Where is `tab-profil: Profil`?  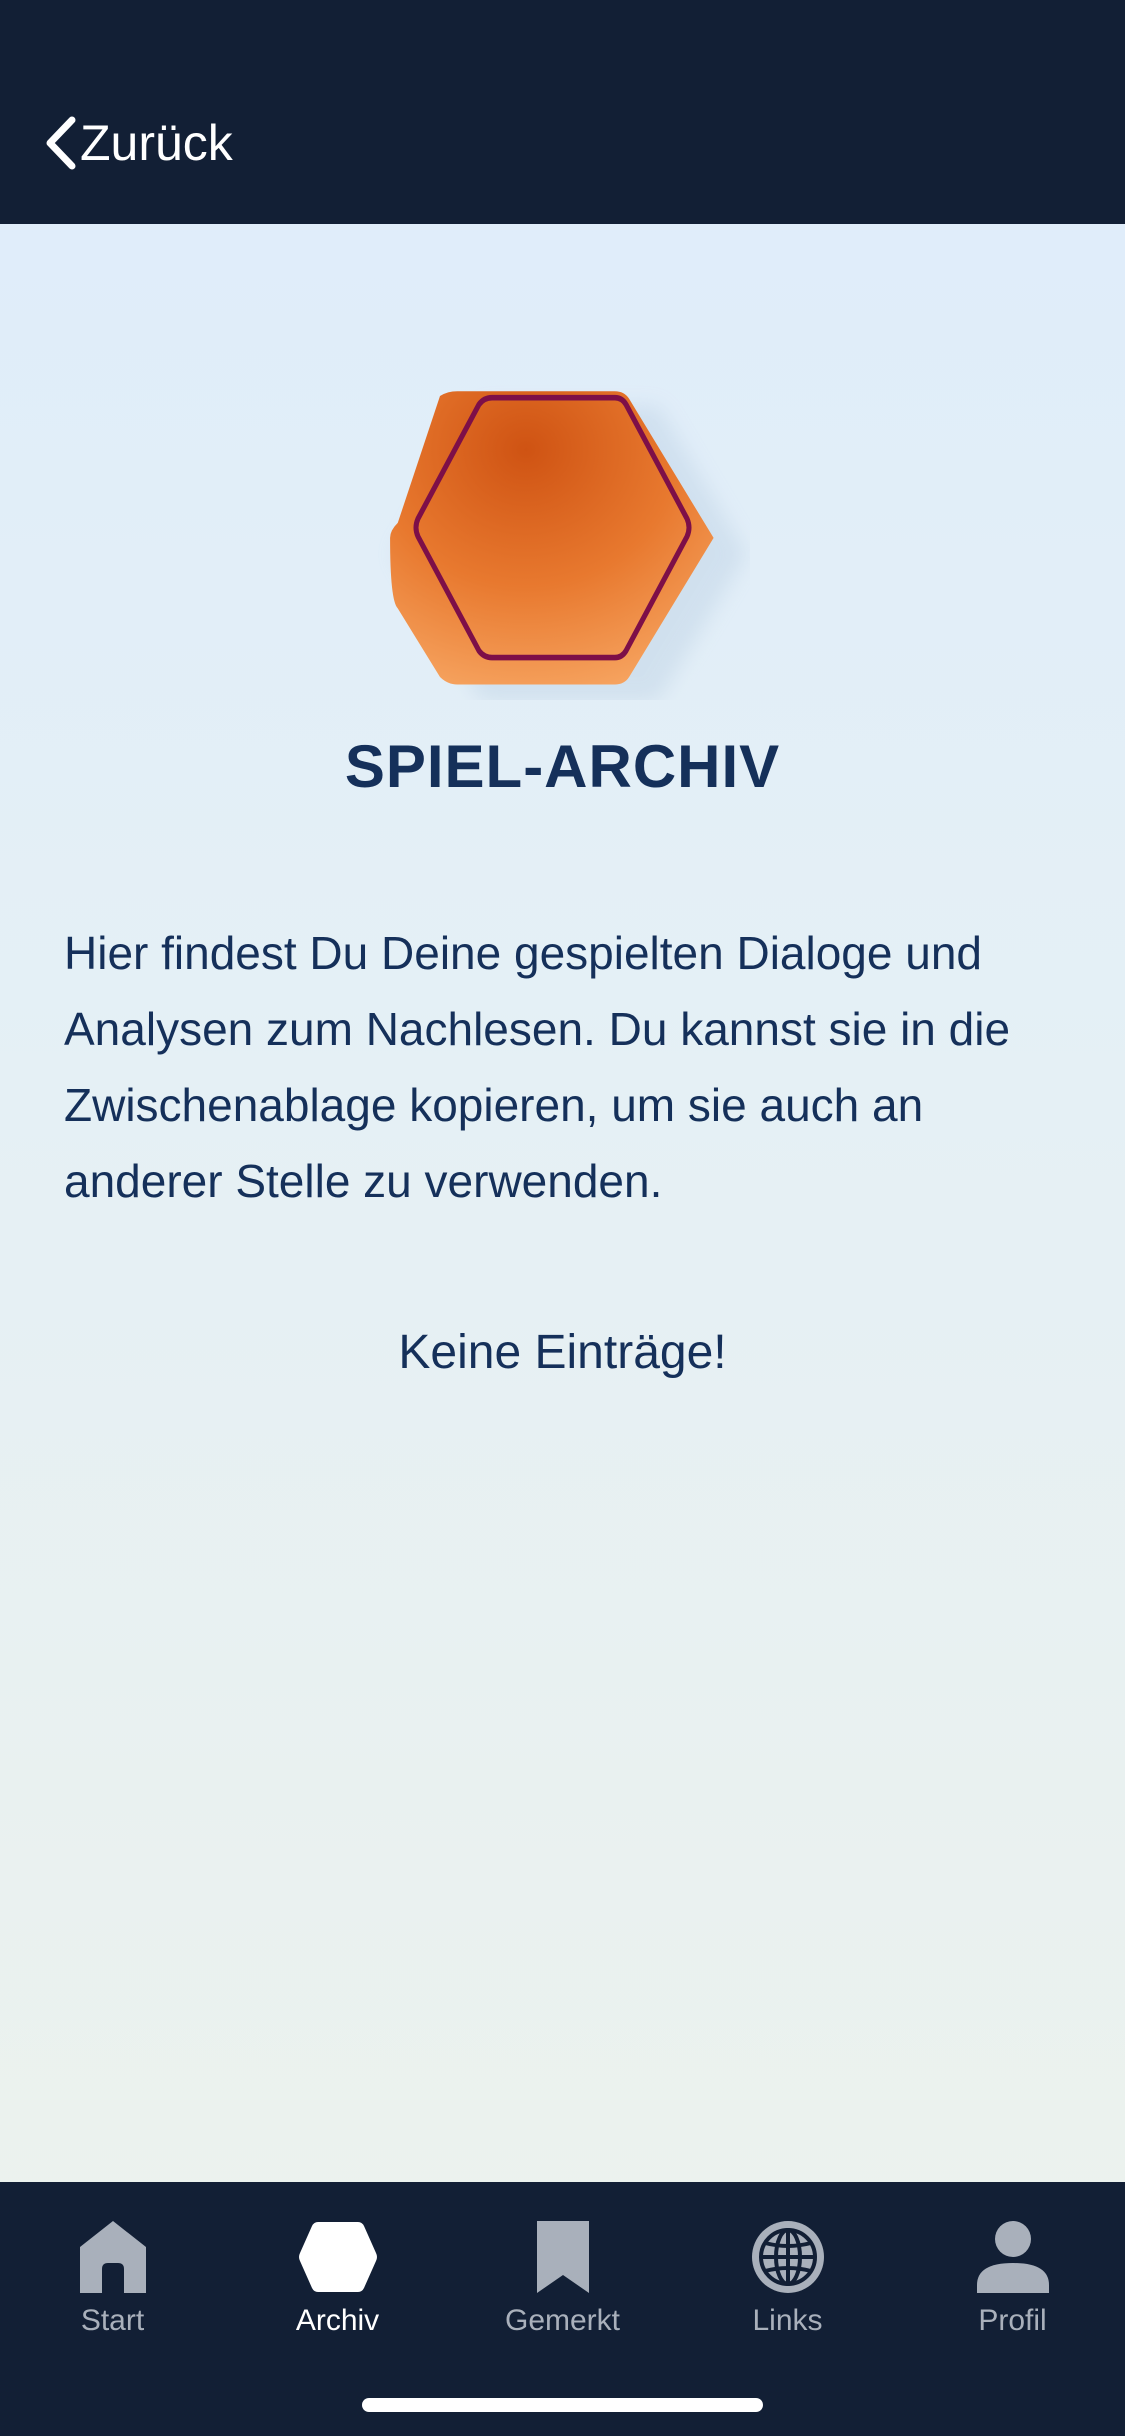 tab-profil: Profil is located at coordinates (1012, 2287).